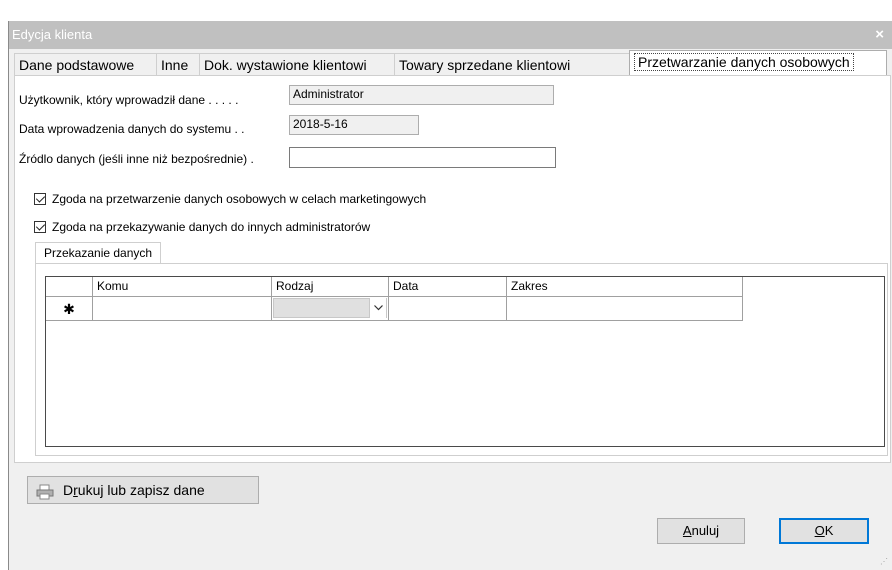 The image size is (892, 570). I want to click on subtab-label: Przekazanie danych, so click(98, 253).